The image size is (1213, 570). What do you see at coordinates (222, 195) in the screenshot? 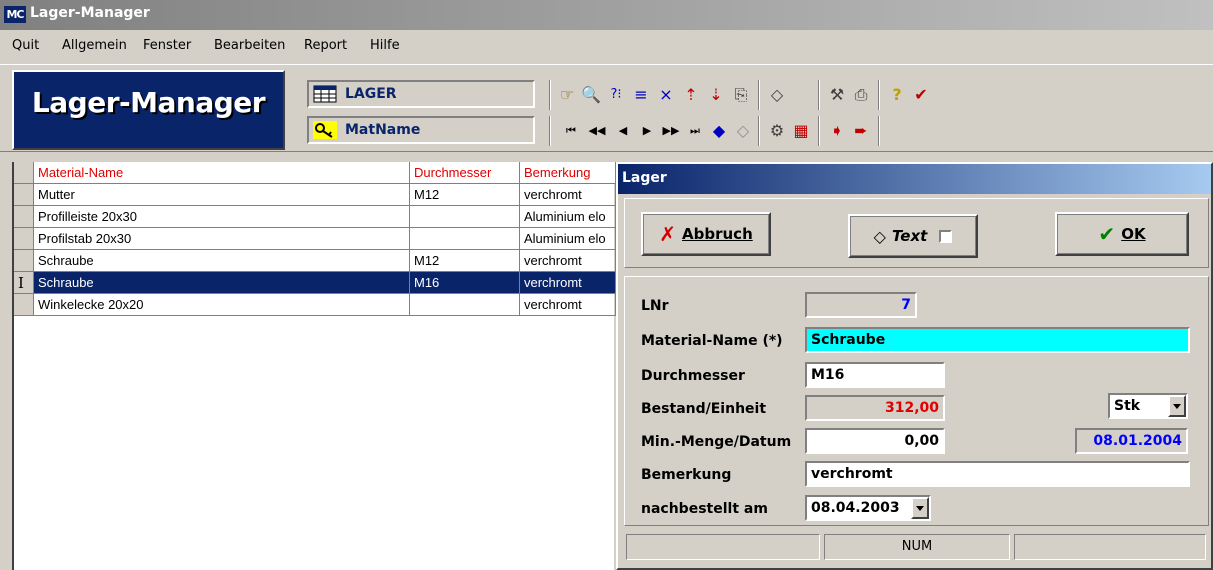
I see `table-cell: Mutter` at bounding box center [222, 195].